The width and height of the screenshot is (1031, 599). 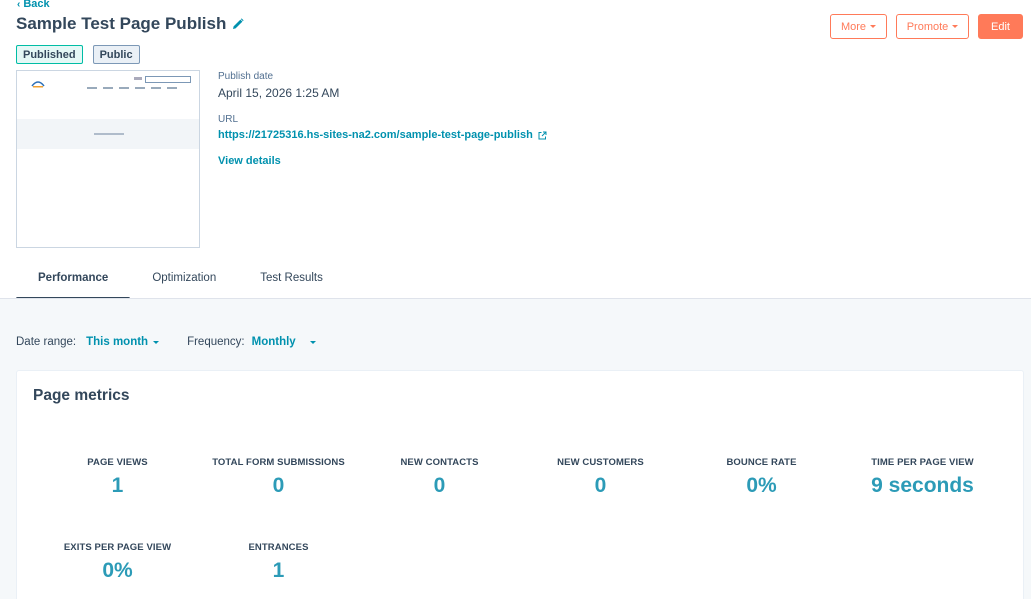 What do you see at coordinates (46, 342) in the screenshot?
I see `date-range-label: Date range:` at bounding box center [46, 342].